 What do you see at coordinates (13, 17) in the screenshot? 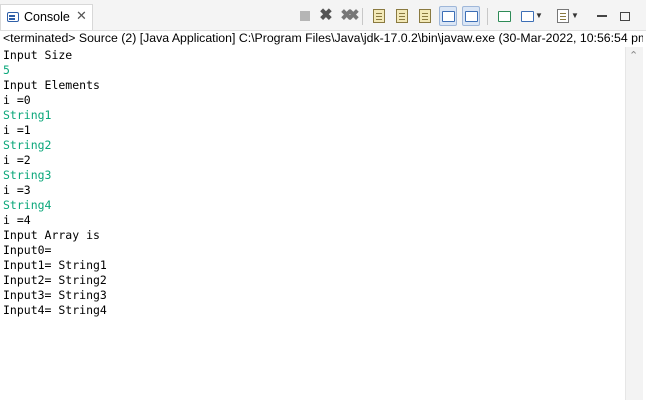
I see `console-icon` at bounding box center [13, 17].